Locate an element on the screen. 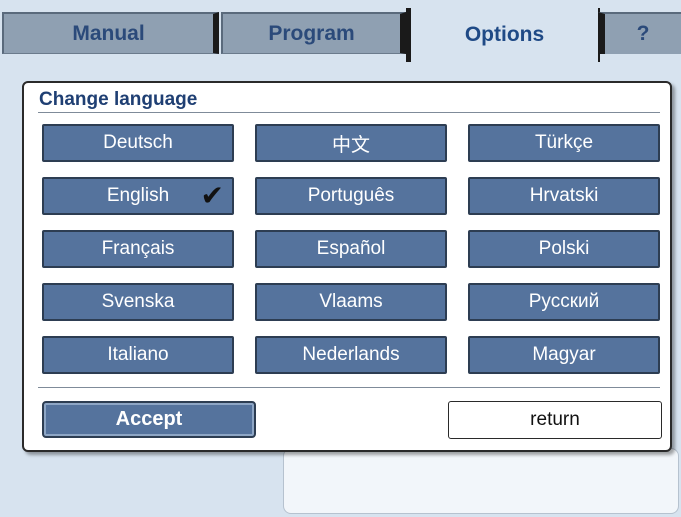  language-label: Français is located at coordinates (138, 248).